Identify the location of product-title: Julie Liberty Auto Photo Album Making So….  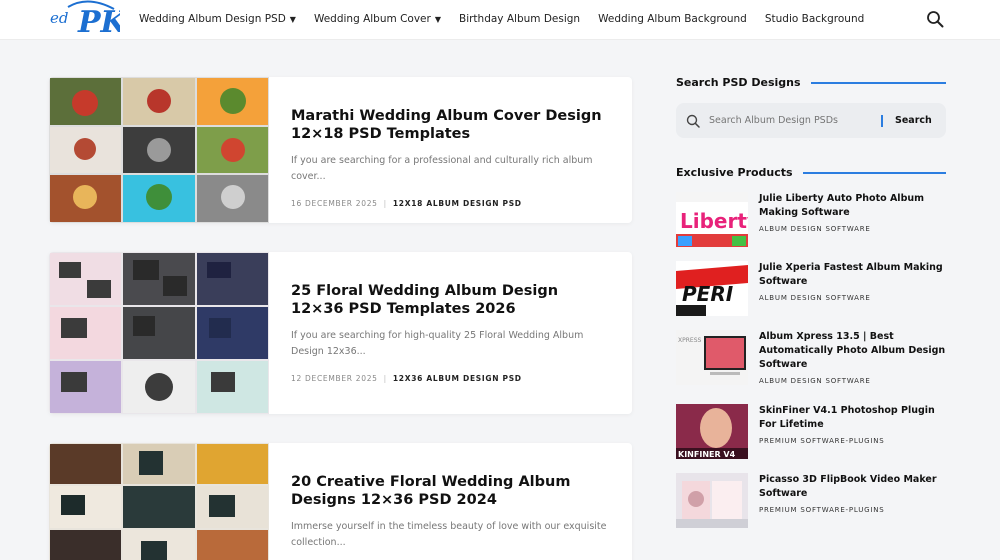
(854, 206).